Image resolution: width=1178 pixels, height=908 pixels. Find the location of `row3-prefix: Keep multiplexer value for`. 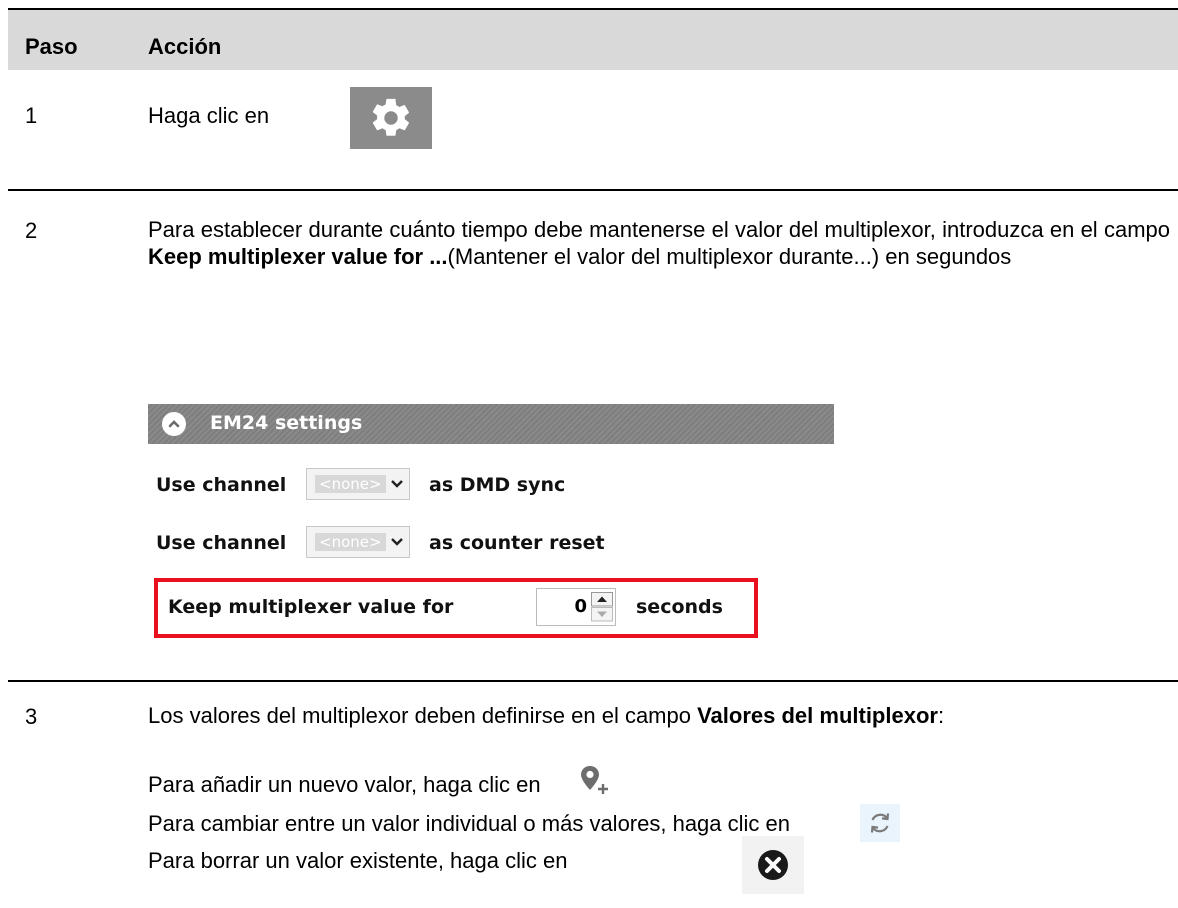

row3-prefix: Keep multiplexer value for is located at coordinates (311, 607).